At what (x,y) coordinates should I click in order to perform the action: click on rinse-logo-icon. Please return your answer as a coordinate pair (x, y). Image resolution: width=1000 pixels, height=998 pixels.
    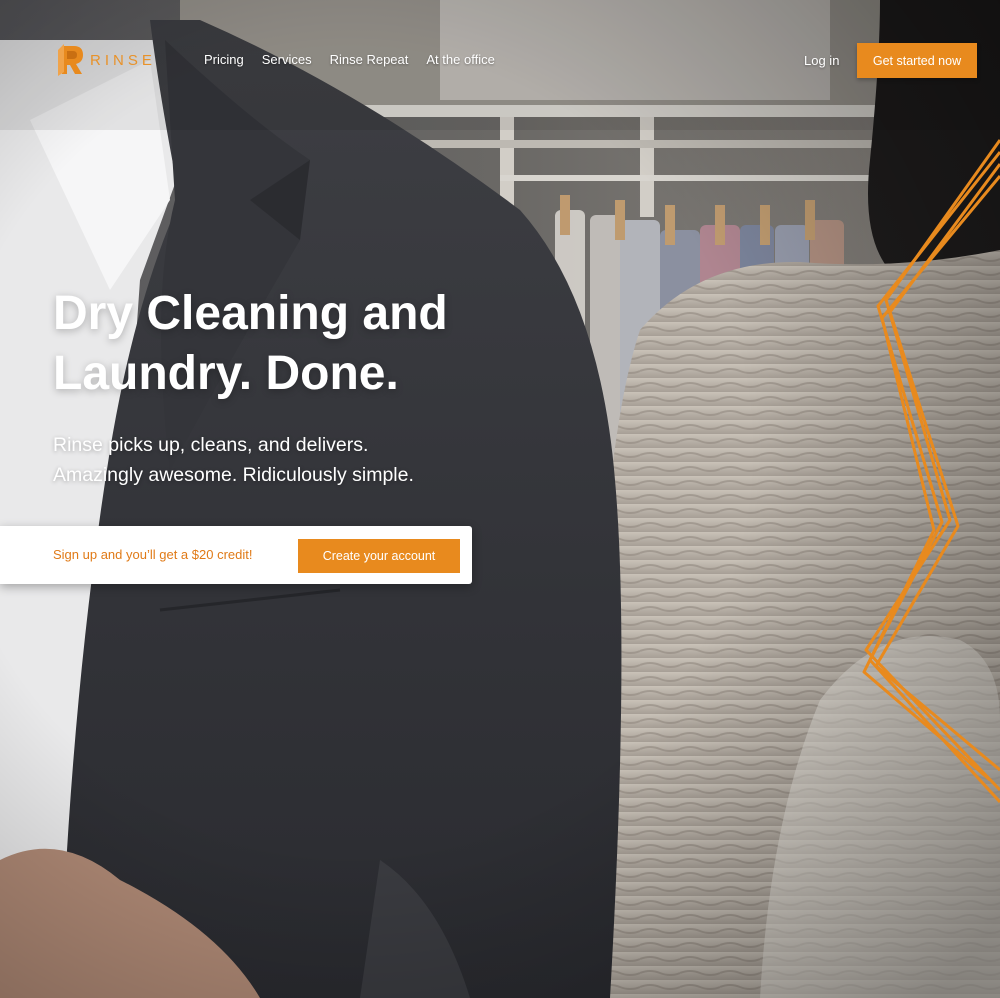
    Looking at the image, I should click on (70, 60).